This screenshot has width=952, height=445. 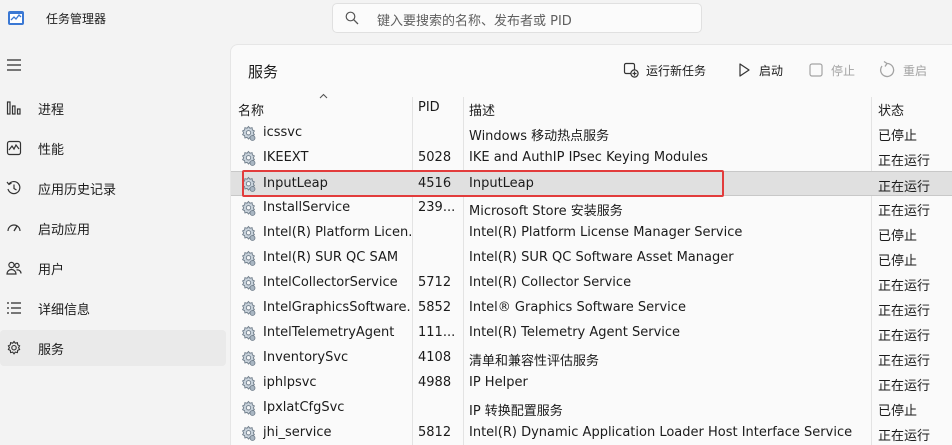 I want to click on start-button: 启动, so click(x=759, y=70).